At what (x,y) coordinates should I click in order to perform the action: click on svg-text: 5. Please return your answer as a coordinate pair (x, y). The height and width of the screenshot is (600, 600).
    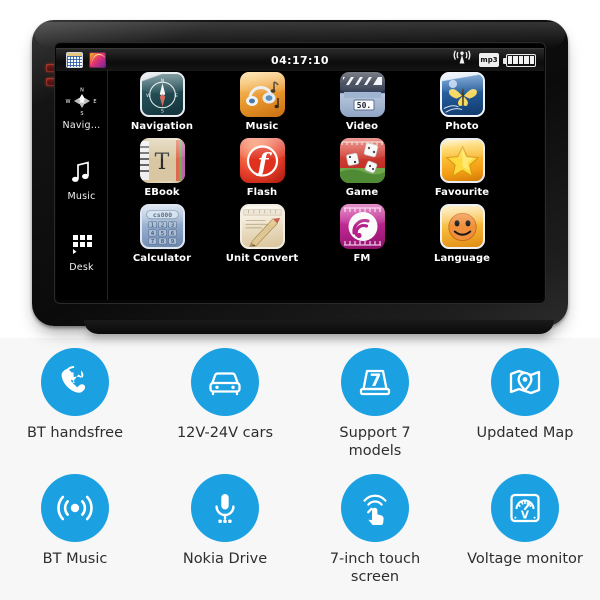
    Looking at the image, I should click on (161, 234).